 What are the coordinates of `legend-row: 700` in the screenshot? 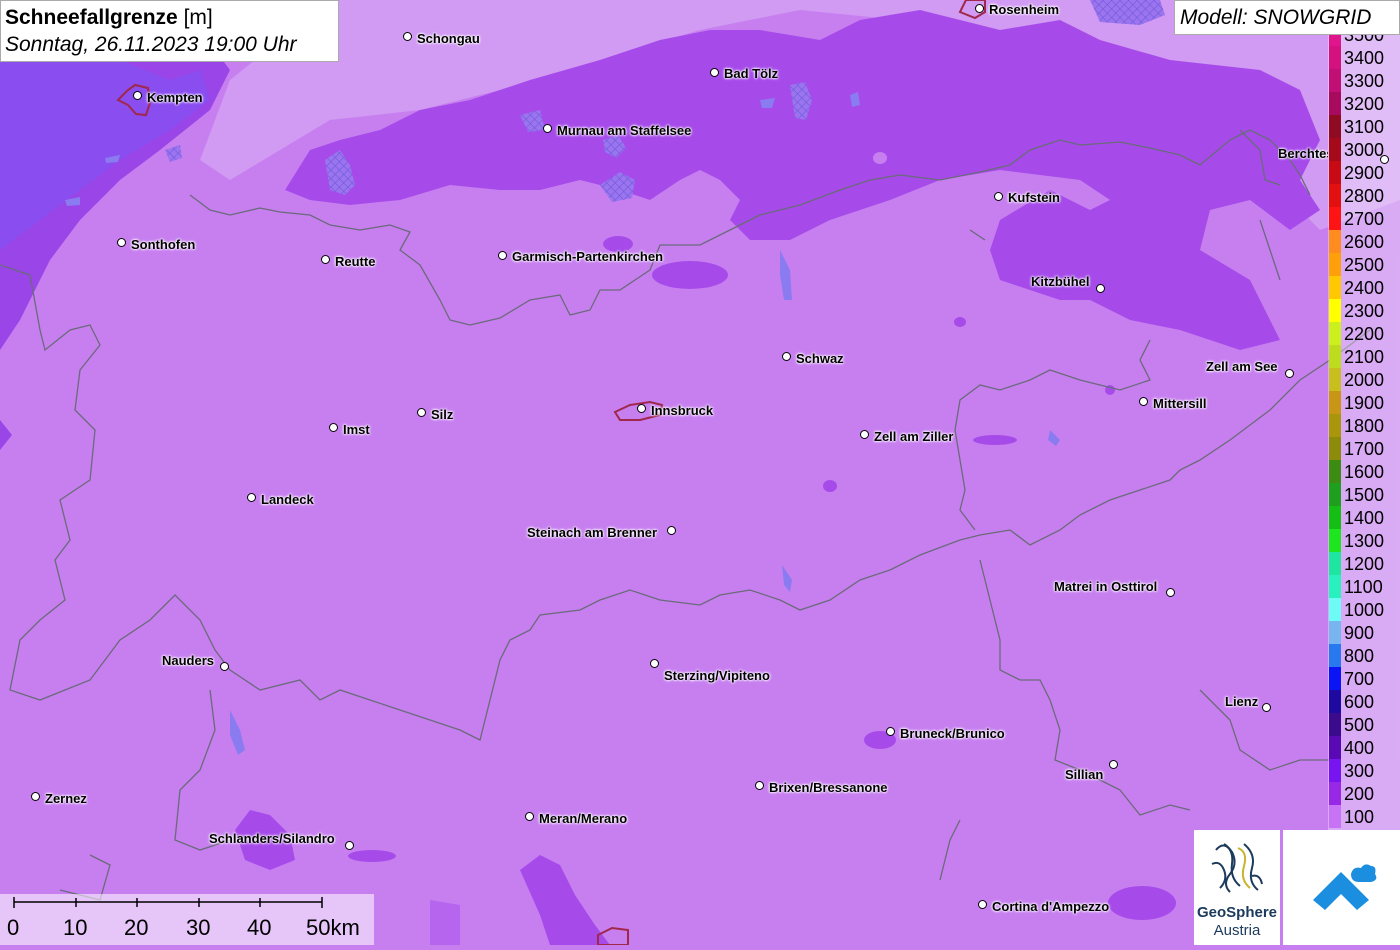 It's located at (1364, 678).